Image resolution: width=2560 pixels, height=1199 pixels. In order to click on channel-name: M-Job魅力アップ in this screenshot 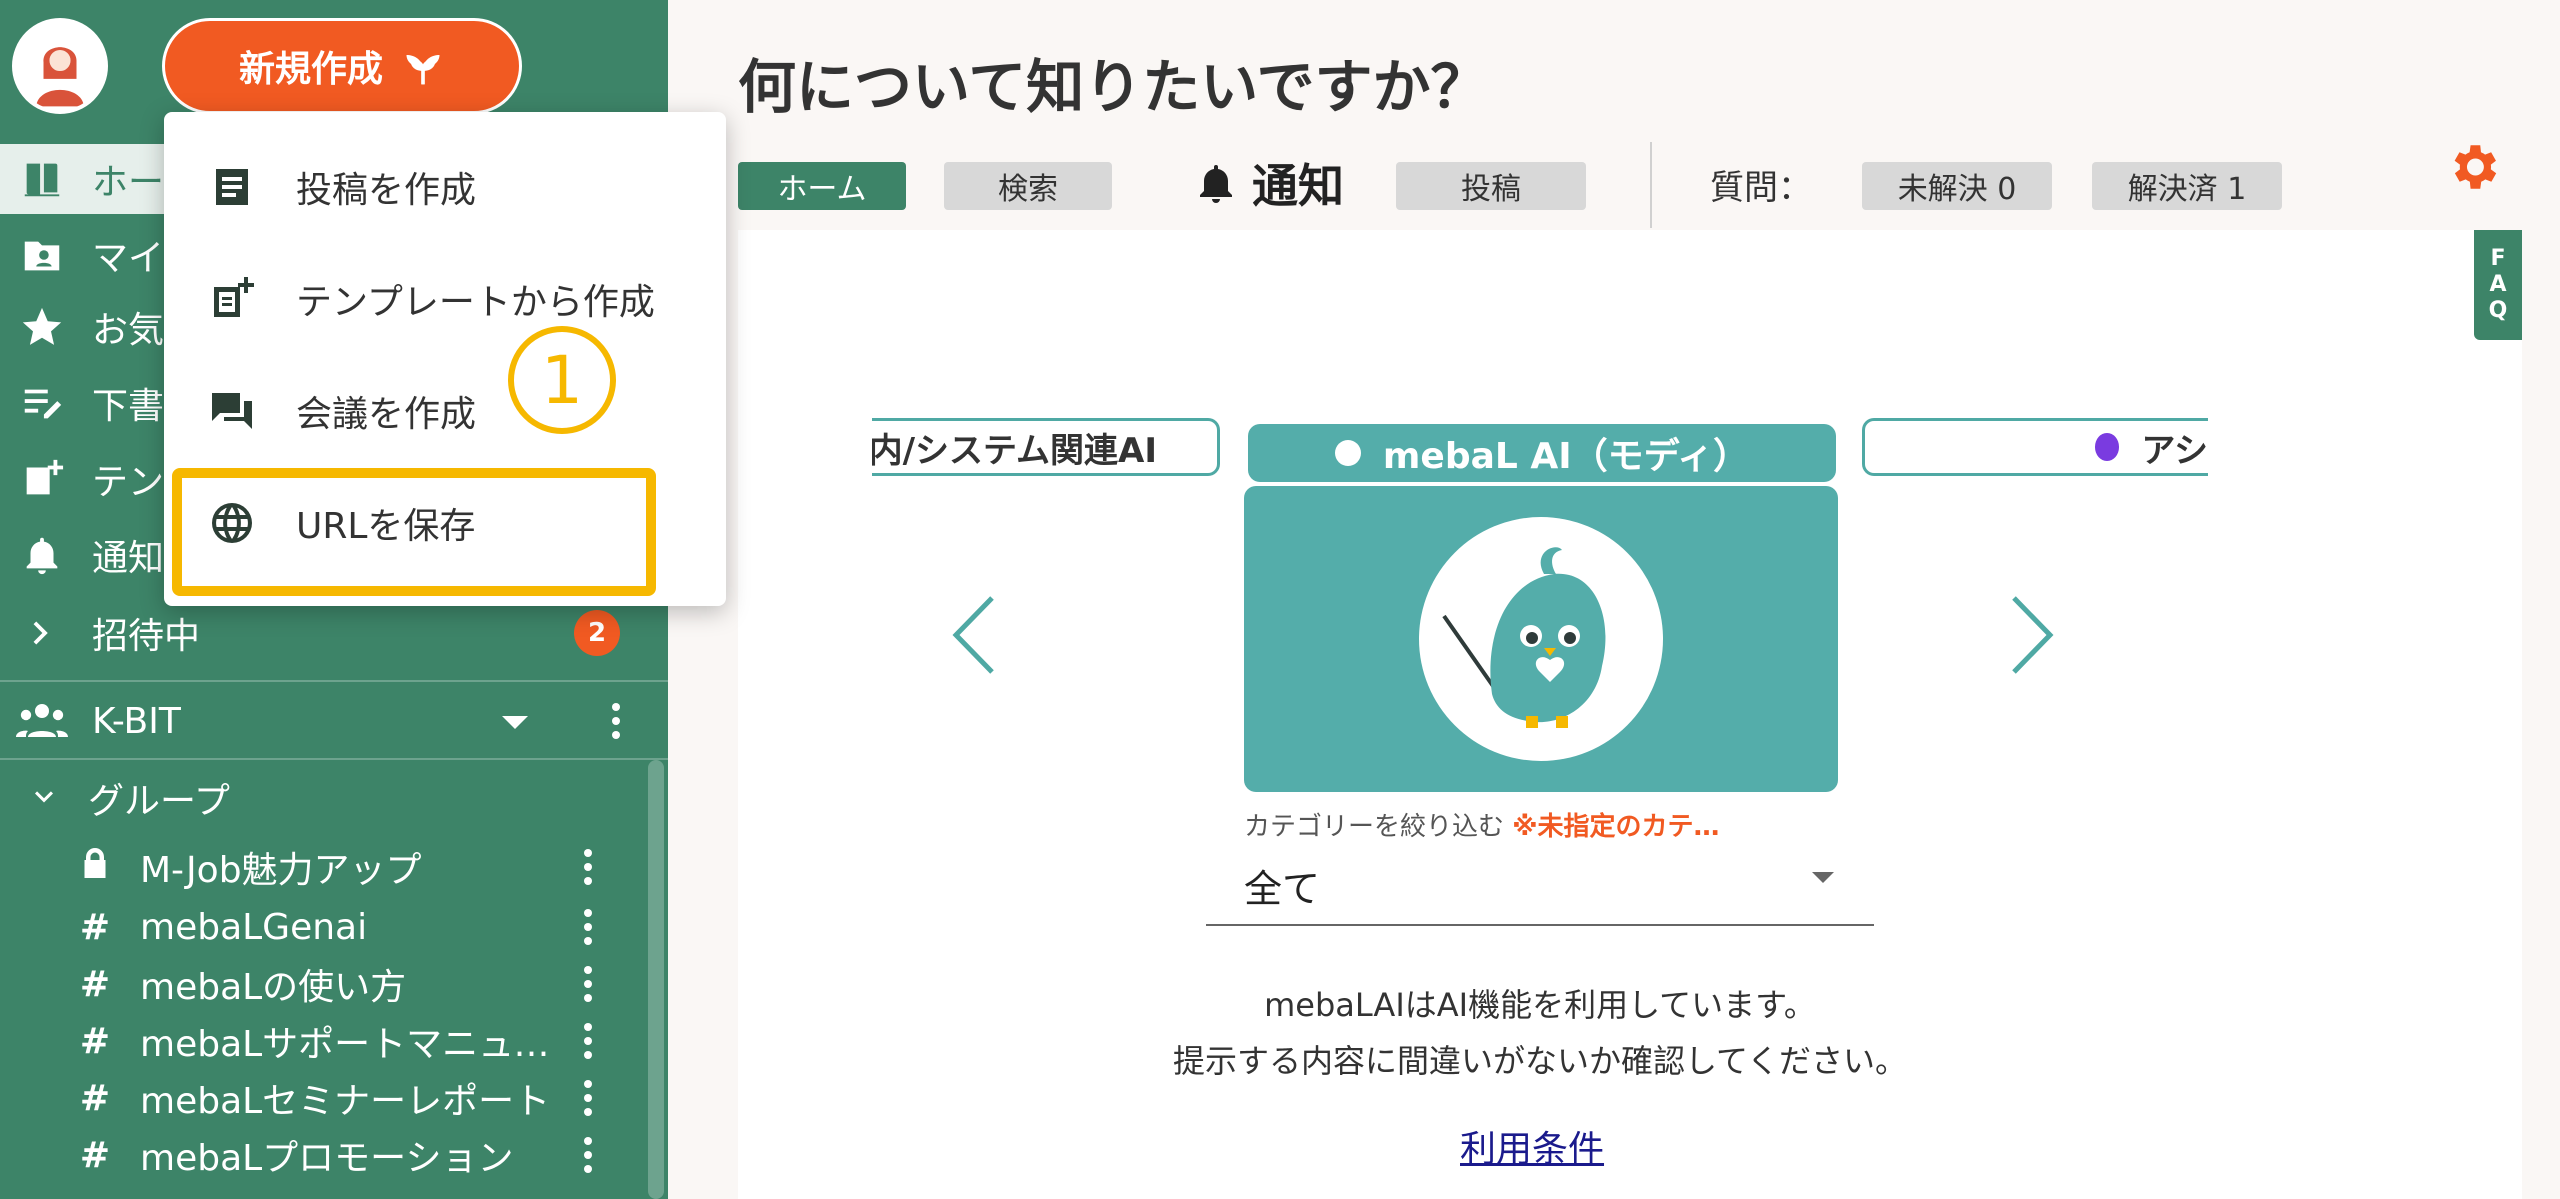, I will do `click(281, 870)`.